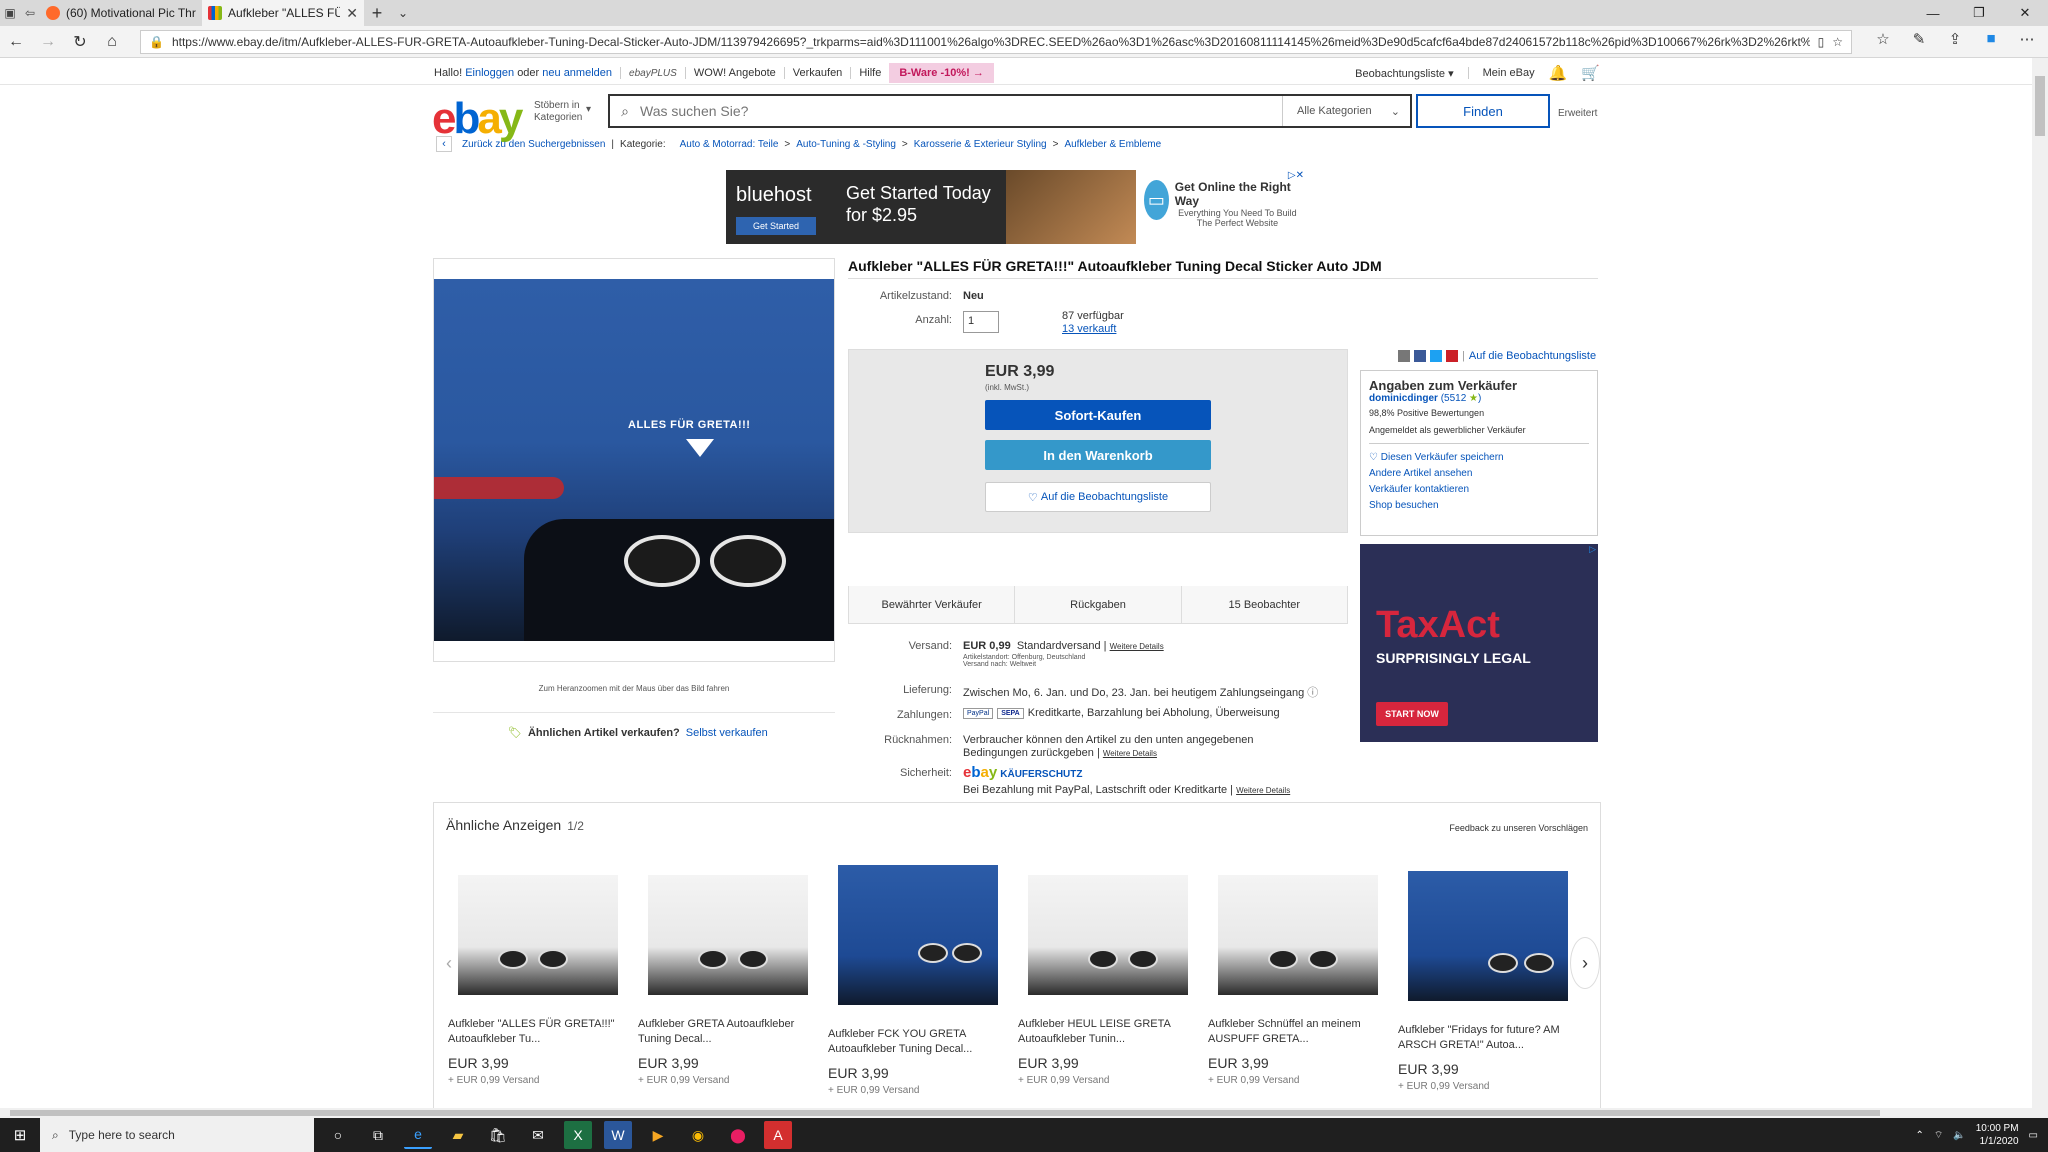  I want to click on find-button: Finden, so click(1483, 111).